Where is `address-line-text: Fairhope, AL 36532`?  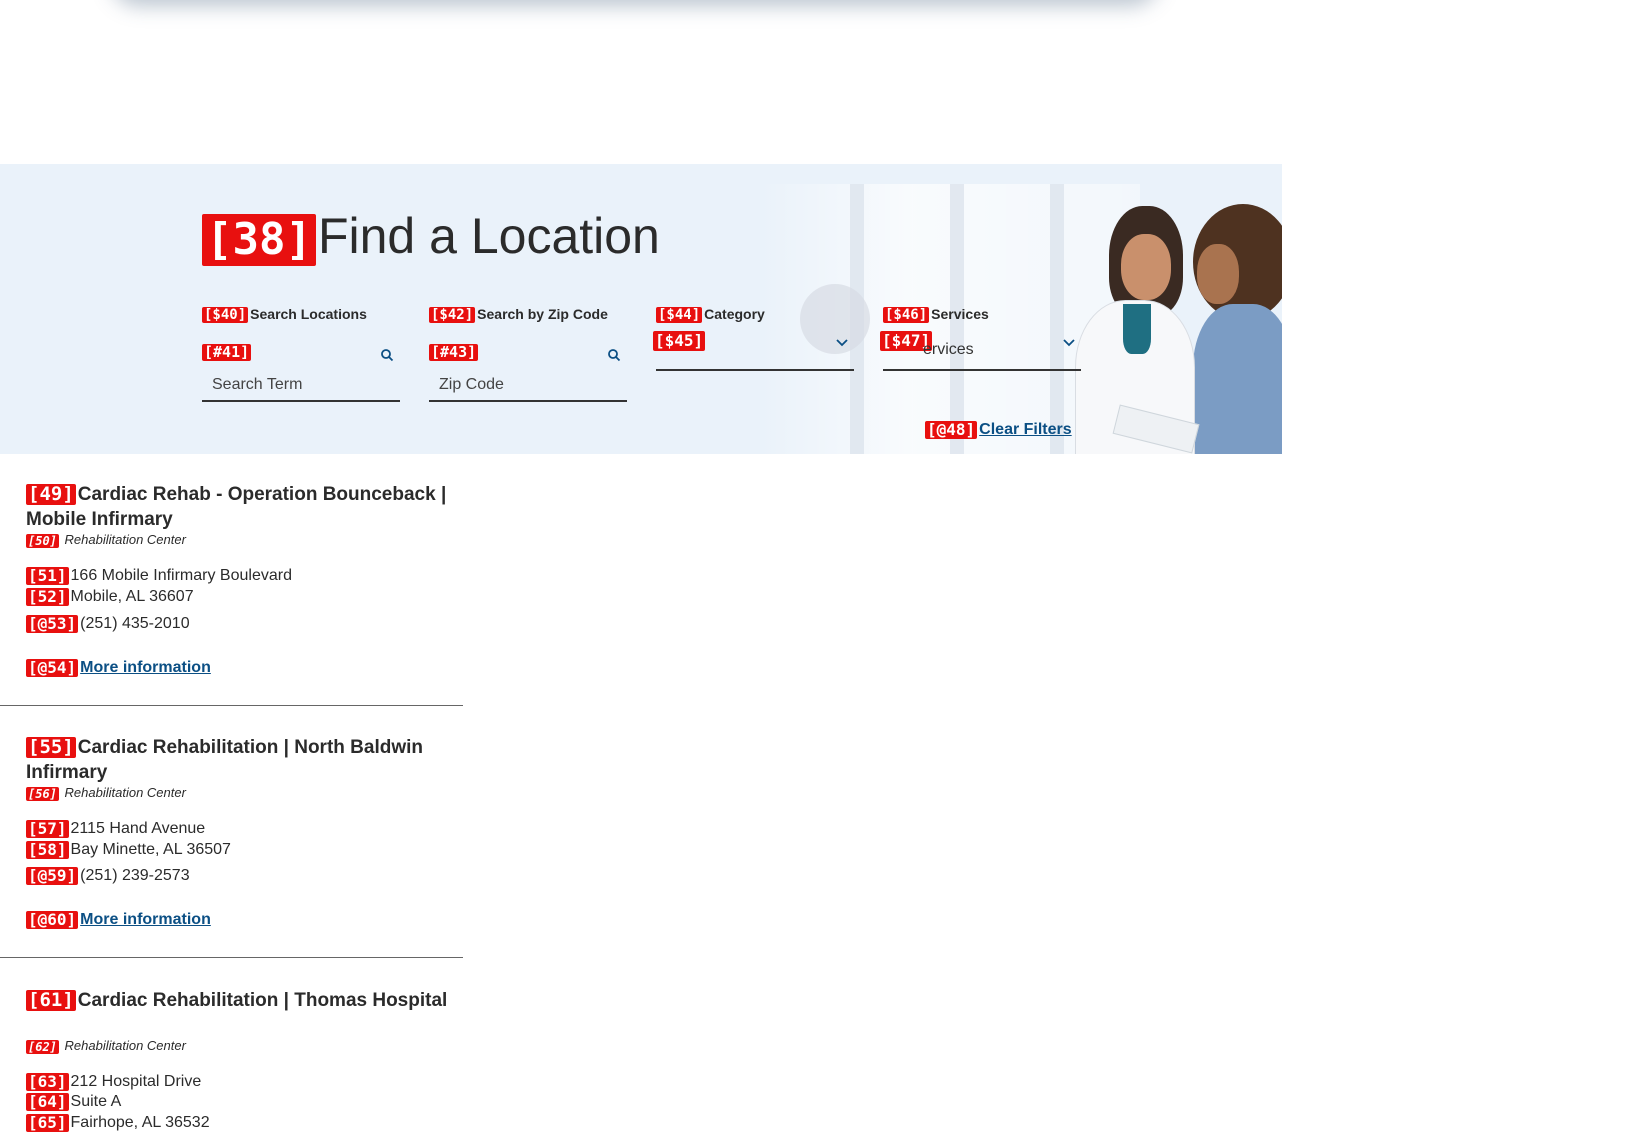 address-line-text: Fairhope, AL 36532 is located at coordinates (140, 1122).